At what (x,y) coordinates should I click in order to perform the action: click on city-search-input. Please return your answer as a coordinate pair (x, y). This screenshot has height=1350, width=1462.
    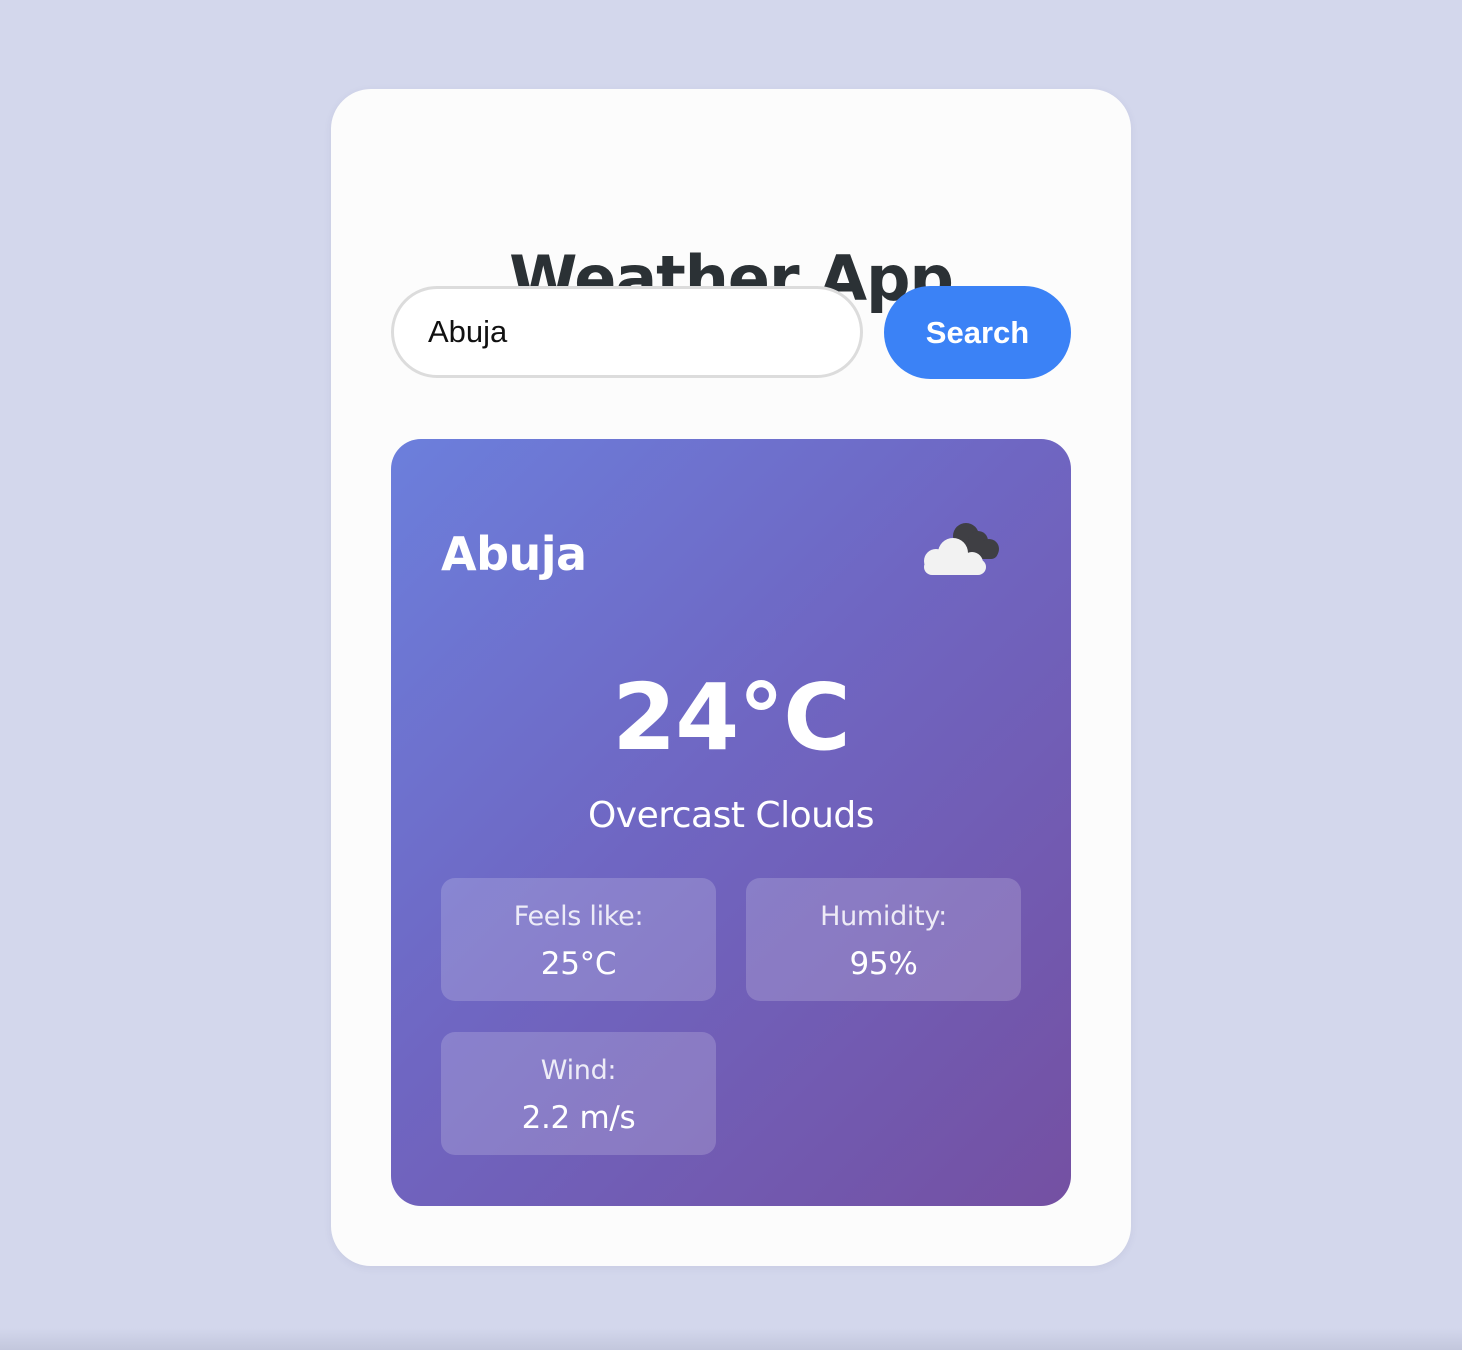
    Looking at the image, I should click on (627, 332).